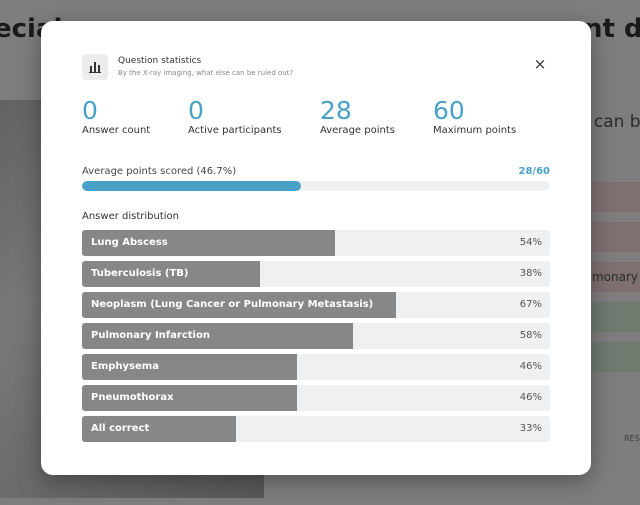  I want to click on answer-distribution-row: Pneumothorax 46%, so click(316, 398).